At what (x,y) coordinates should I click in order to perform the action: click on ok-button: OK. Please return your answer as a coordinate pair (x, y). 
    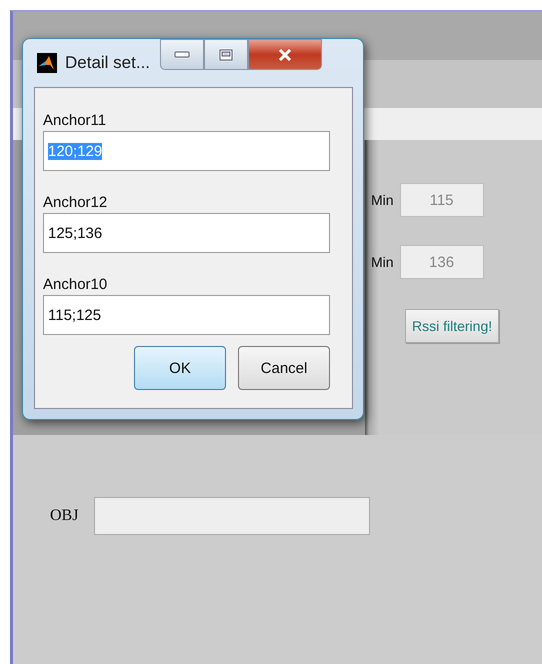
    Looking at the image, I should click on (180, 368).